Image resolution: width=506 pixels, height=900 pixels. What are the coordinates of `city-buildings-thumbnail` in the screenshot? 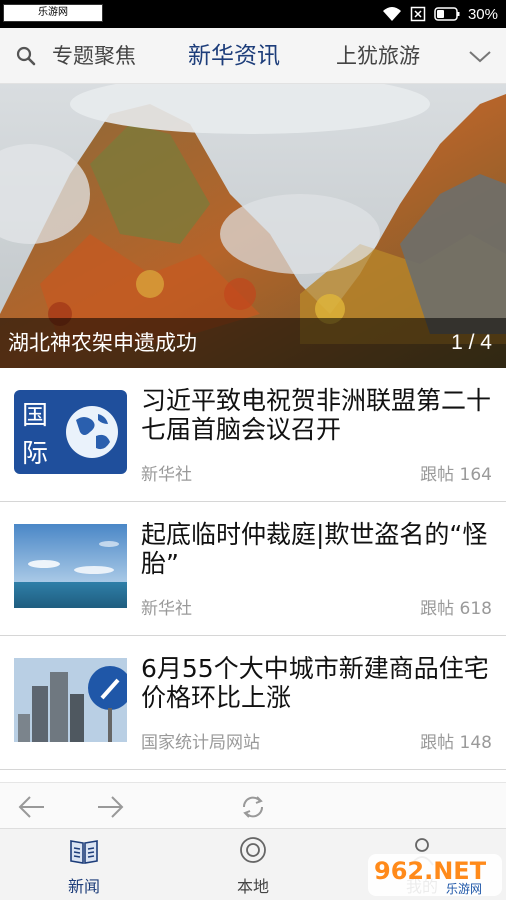 It's located at (70, 700).